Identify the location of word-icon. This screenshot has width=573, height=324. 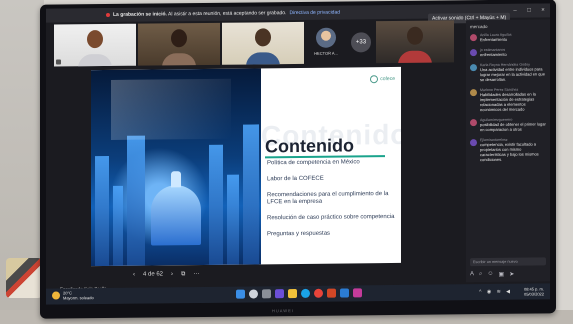
(344, 293).